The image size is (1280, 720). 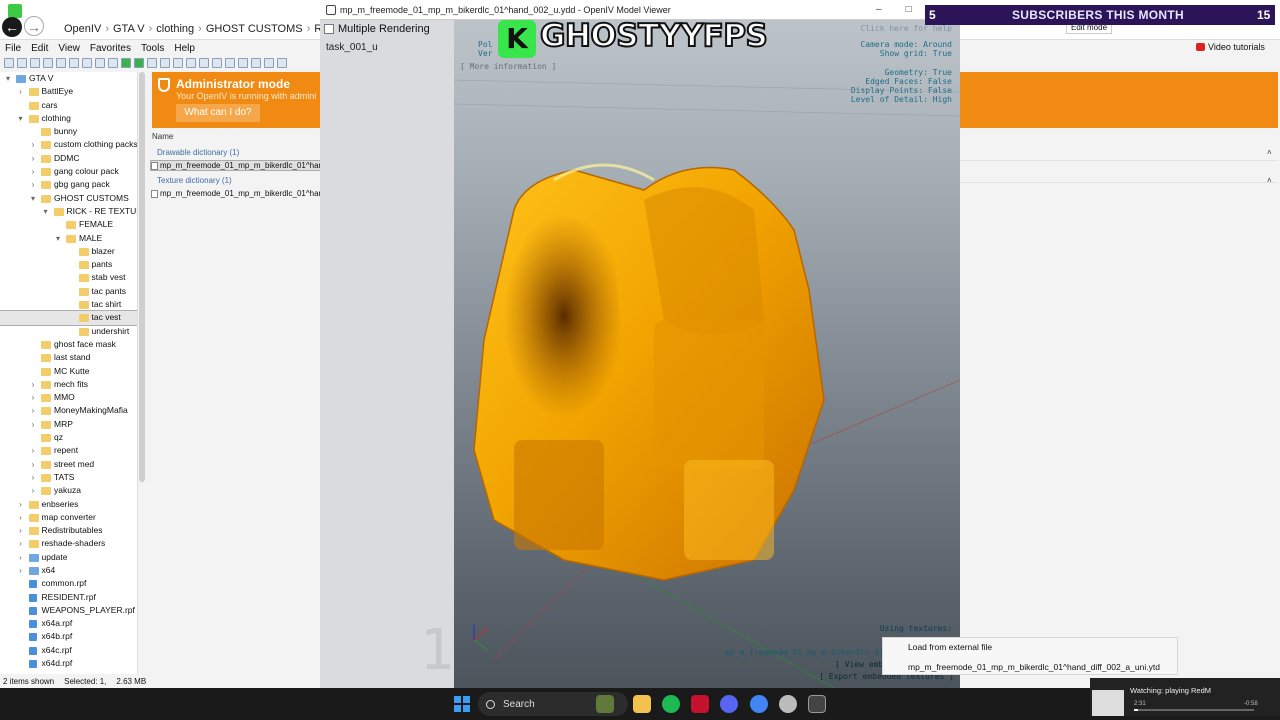 I want to click on tree-item: › gang colour pack, so click(x=68, y=171).